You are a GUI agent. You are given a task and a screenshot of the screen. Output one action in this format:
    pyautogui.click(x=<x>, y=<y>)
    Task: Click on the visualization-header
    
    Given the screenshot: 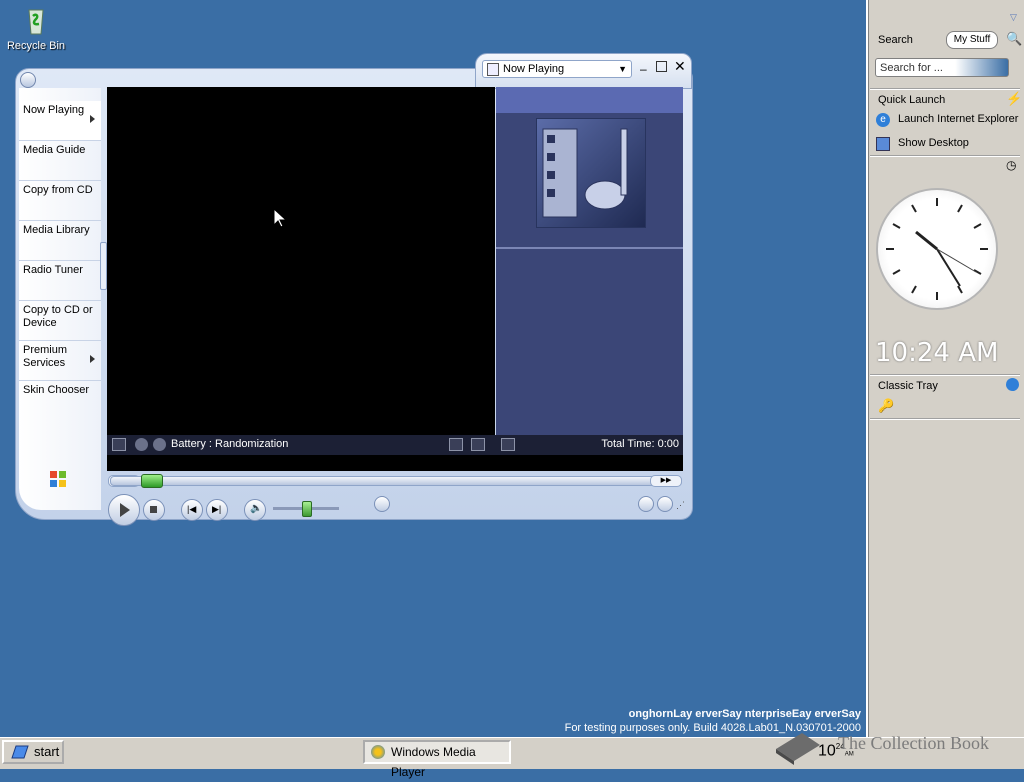 What is the action you would take?
    pyautogui.click(x=589, y=100)
    